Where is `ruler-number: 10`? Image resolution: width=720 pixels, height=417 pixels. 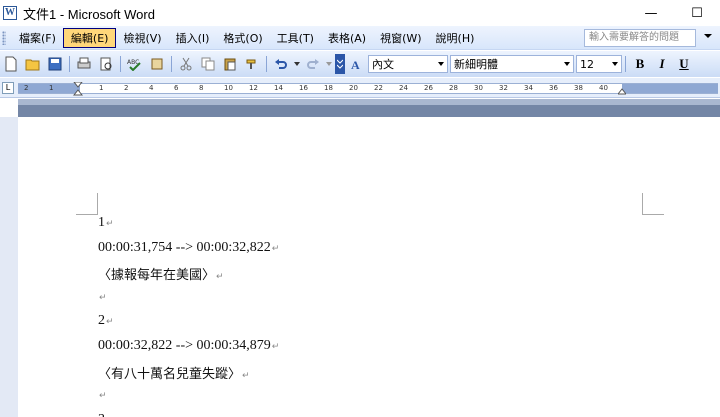
ruler-number: 10 is located at coordinates (228, 88).